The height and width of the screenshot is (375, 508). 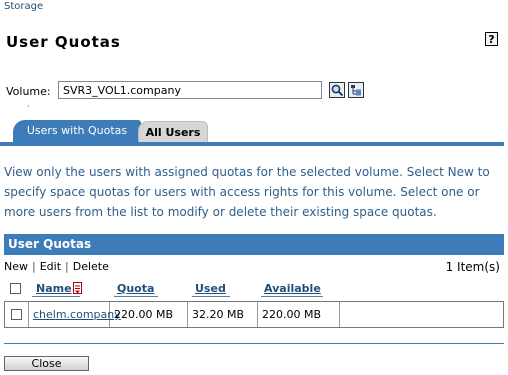 What do you see at coordinates (356, 90) in the screenshot?
I see `browse-tree-icon` at bounding box center [356, 90].